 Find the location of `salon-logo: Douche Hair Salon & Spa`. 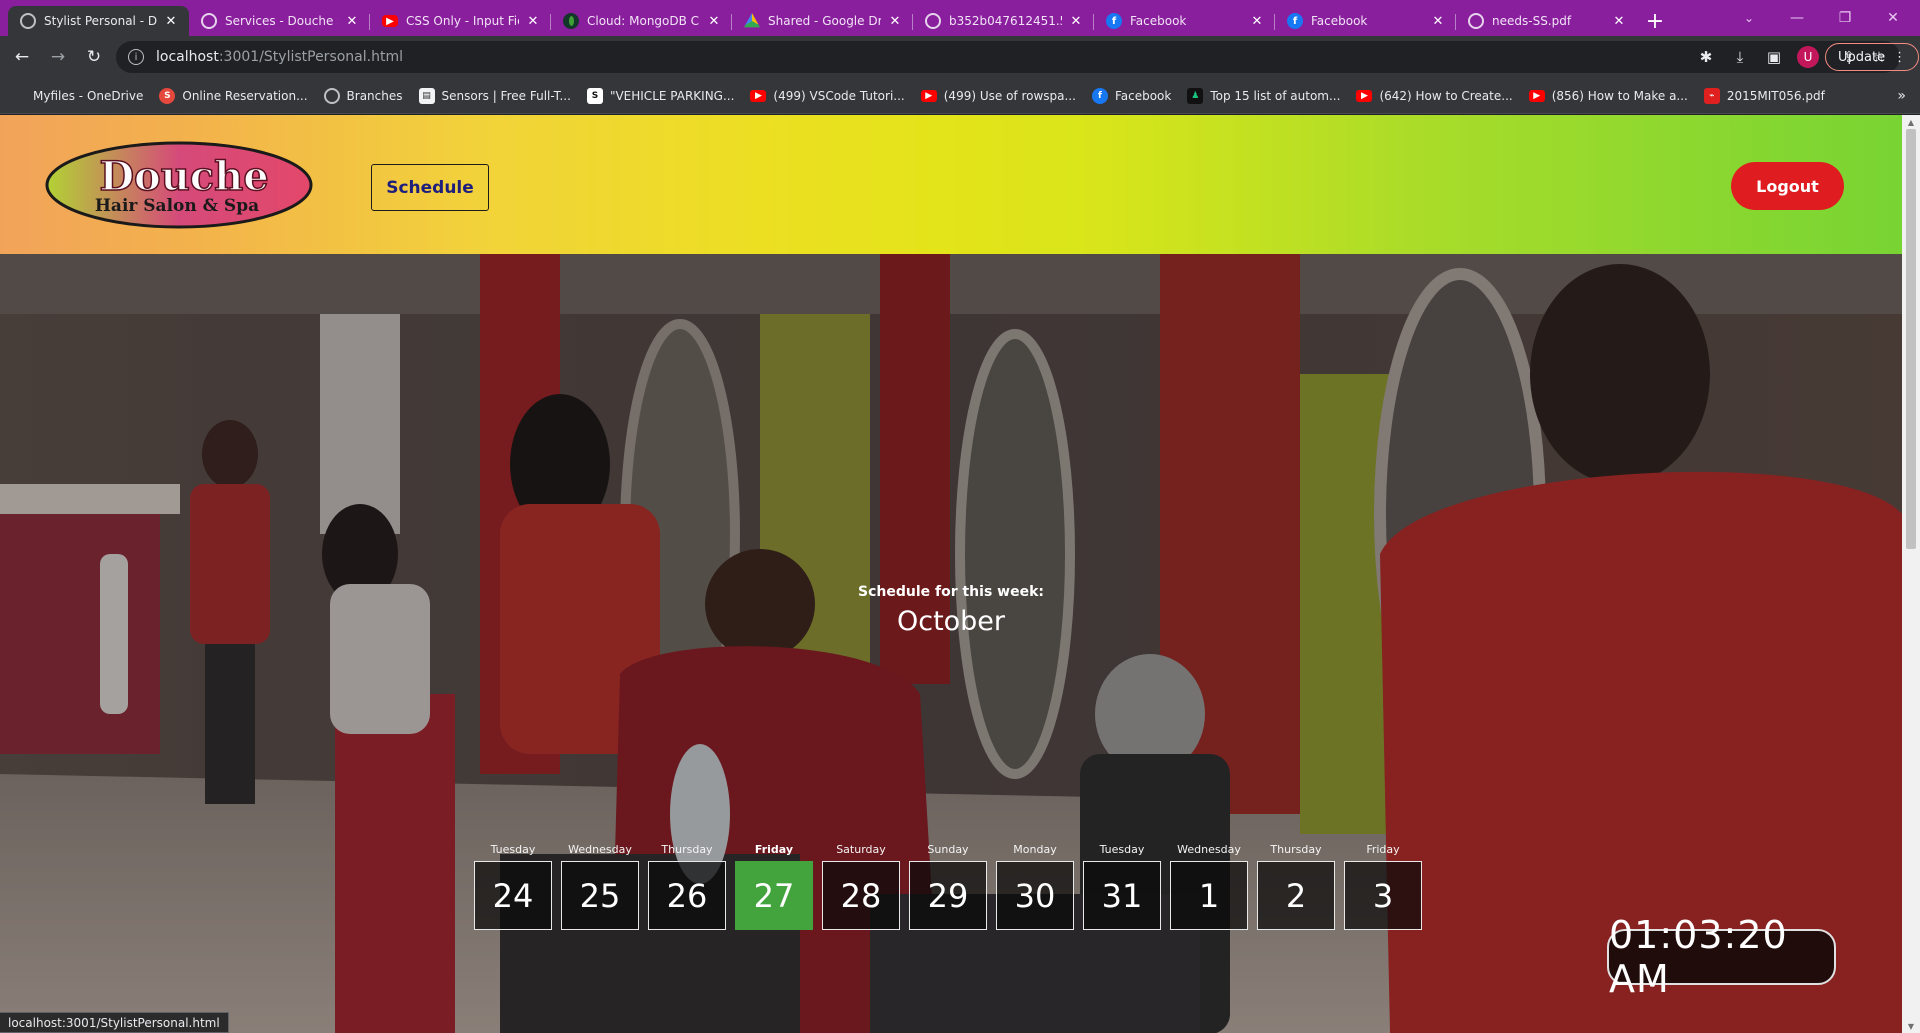

salon-logo: Douche Hair Salon & Spa is located at coordinates (179, 185).